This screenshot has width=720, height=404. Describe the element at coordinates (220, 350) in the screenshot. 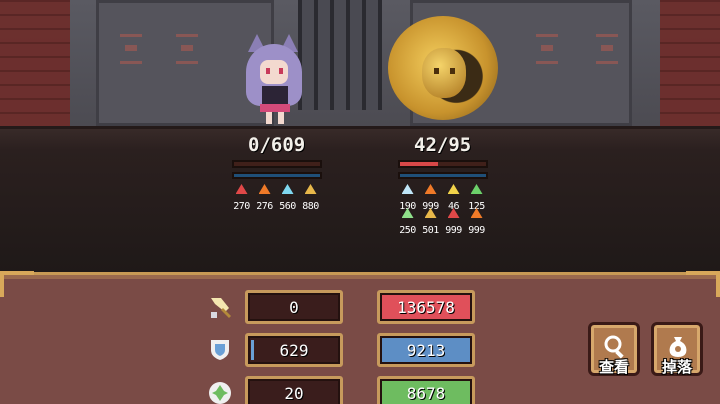

I see `shield-icon` at that location.